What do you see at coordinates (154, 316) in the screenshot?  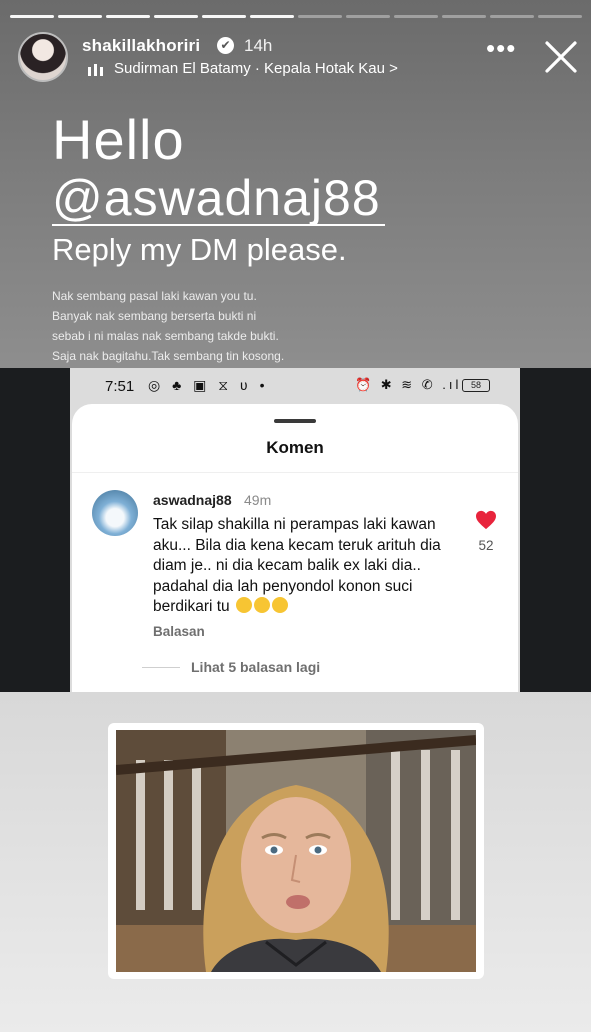 I see `caption-line: Banyak nak sembang berserta bukti ni` at bounding box center [154, 316].